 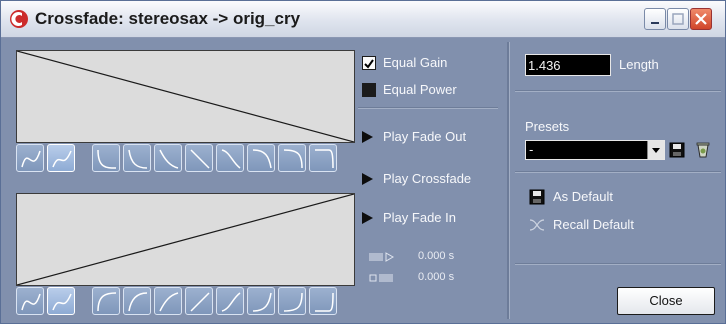 What do you see at coordinates (19, 19) in the screenshot?
I see `cubase-app-icon` at bounding box center [19, 19].